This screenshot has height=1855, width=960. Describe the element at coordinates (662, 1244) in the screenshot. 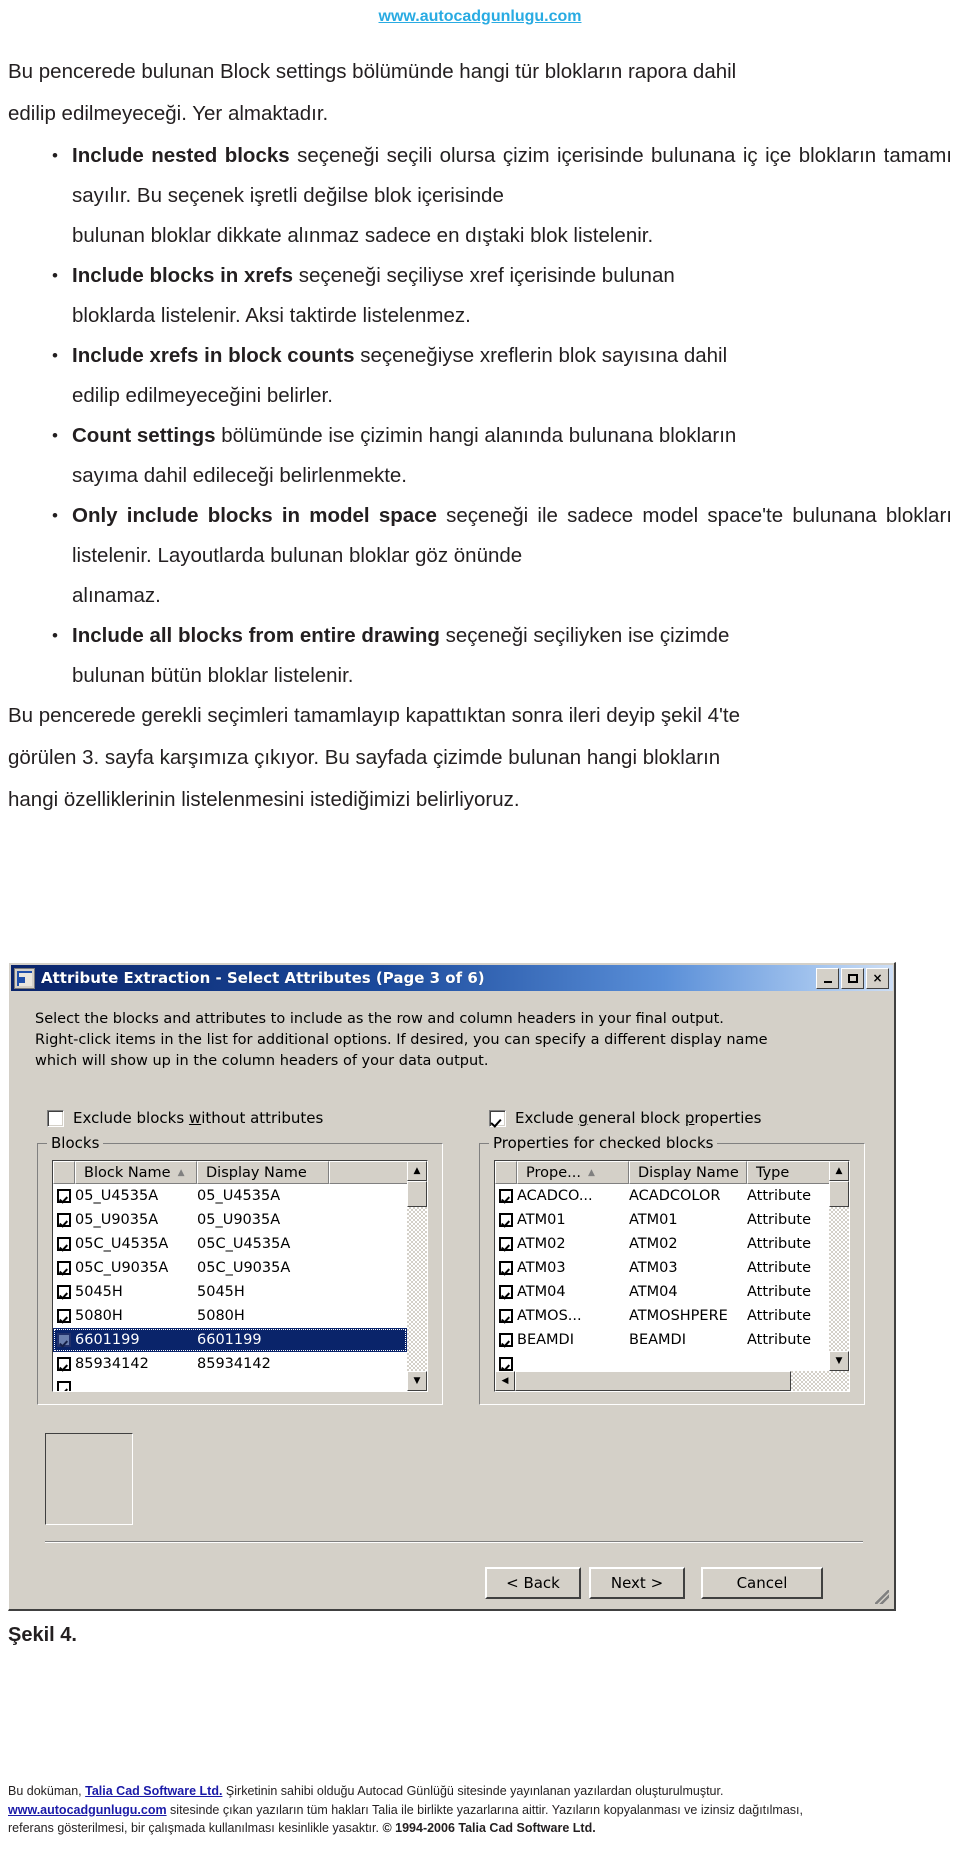

I see `table-row: ATM02 ATM02 Attribute` at that location.